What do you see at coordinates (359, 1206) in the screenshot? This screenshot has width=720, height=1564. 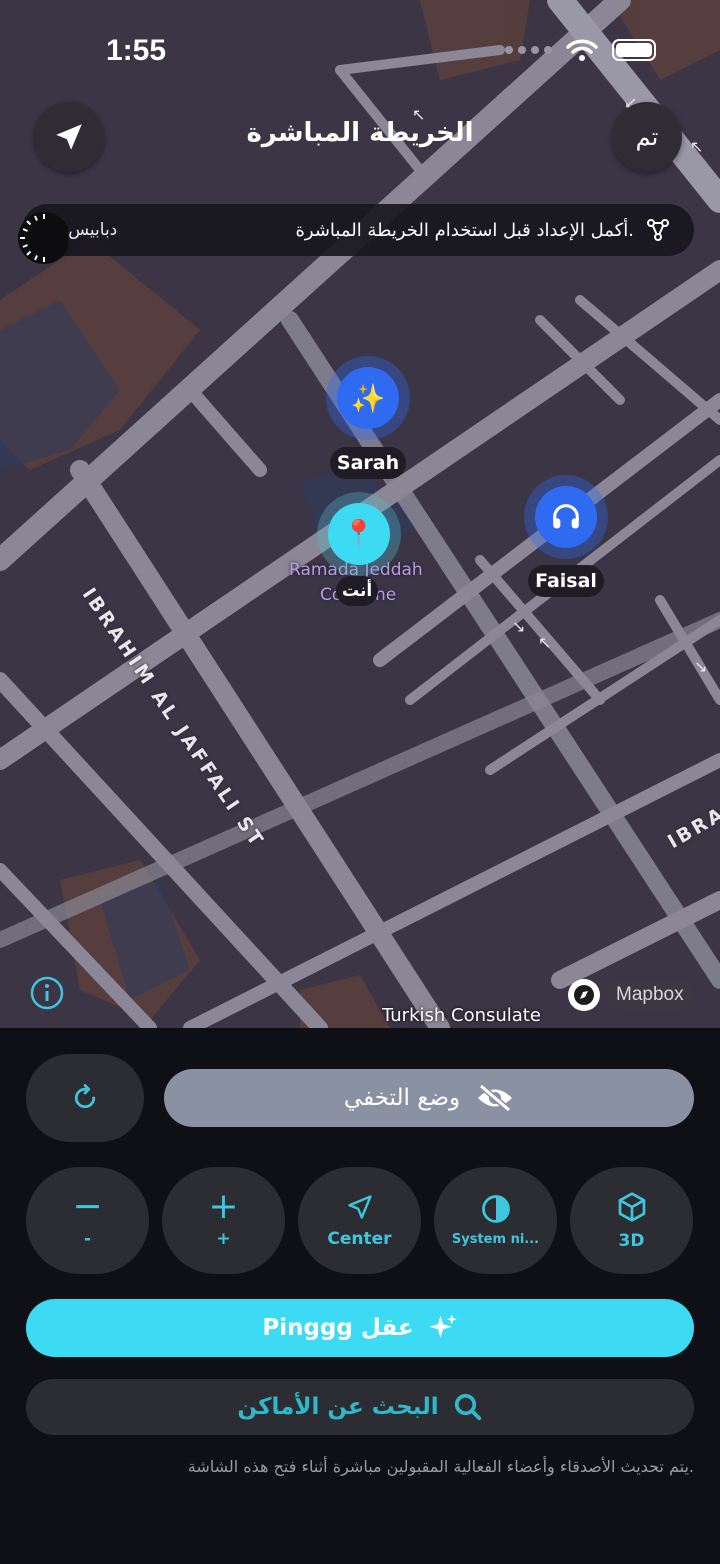 I see `navigation-arrow-icon` at bounding box center [359, 1206].